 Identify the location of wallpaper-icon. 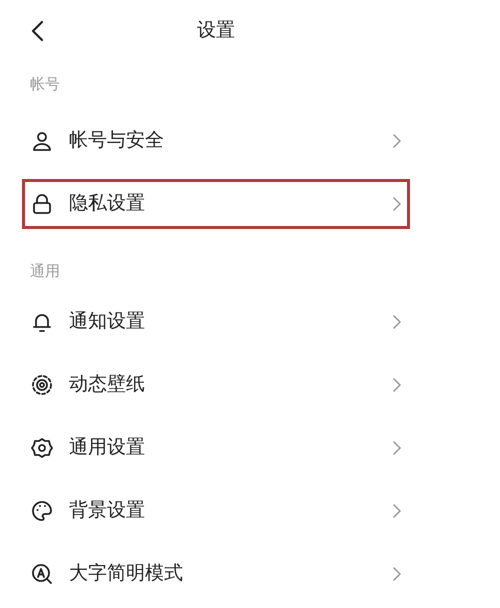
(42, 385).